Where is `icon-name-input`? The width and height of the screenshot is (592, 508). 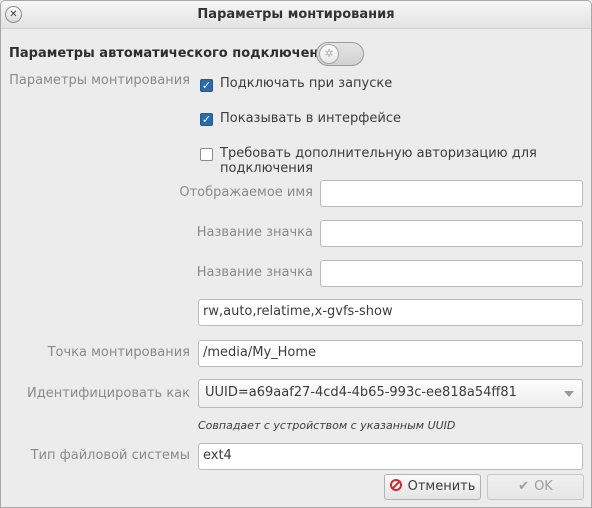
icon-name-input is located at coordinates (451, 233).